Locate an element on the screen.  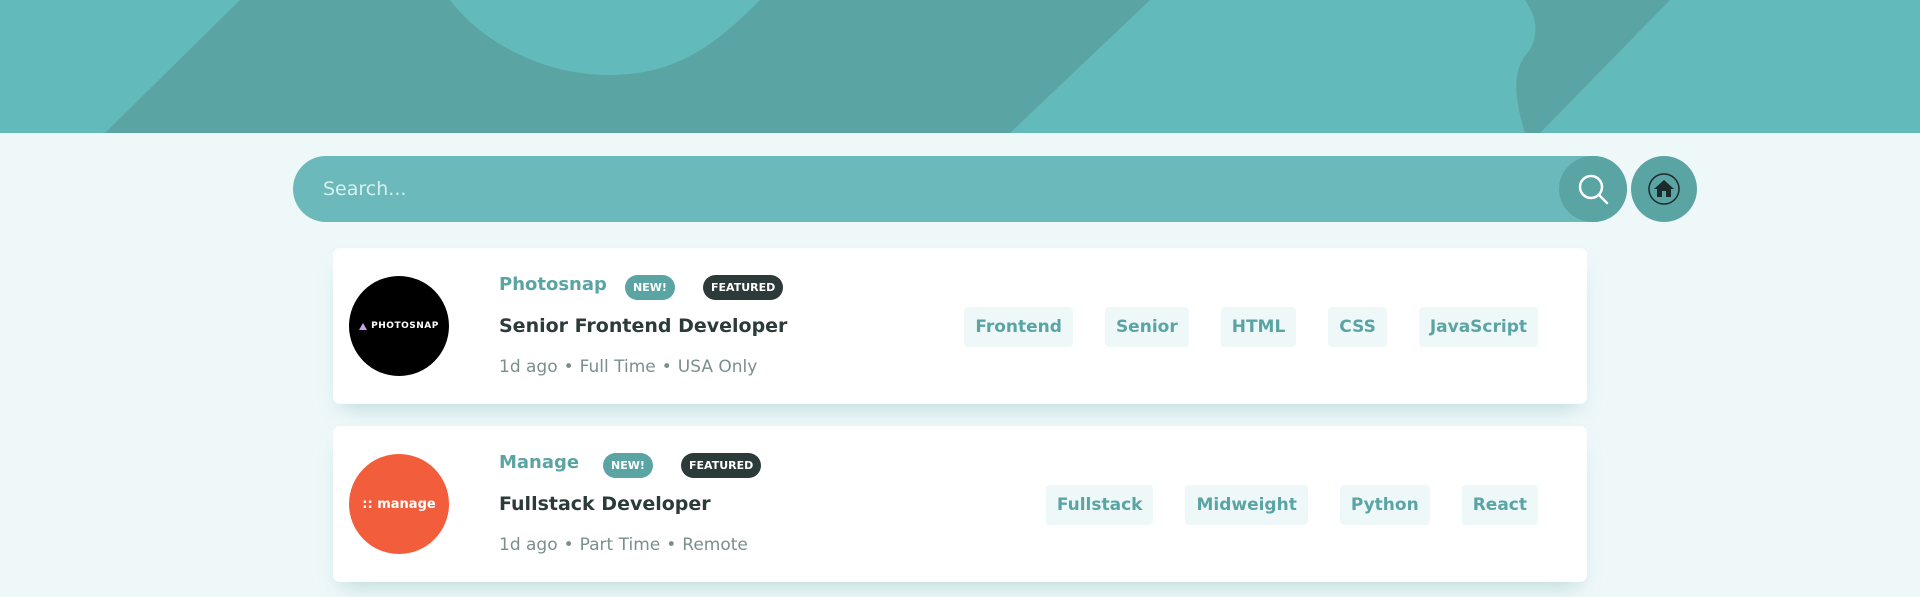
job-title: Senior Frontend Developer is located at coordinates (643, 326).